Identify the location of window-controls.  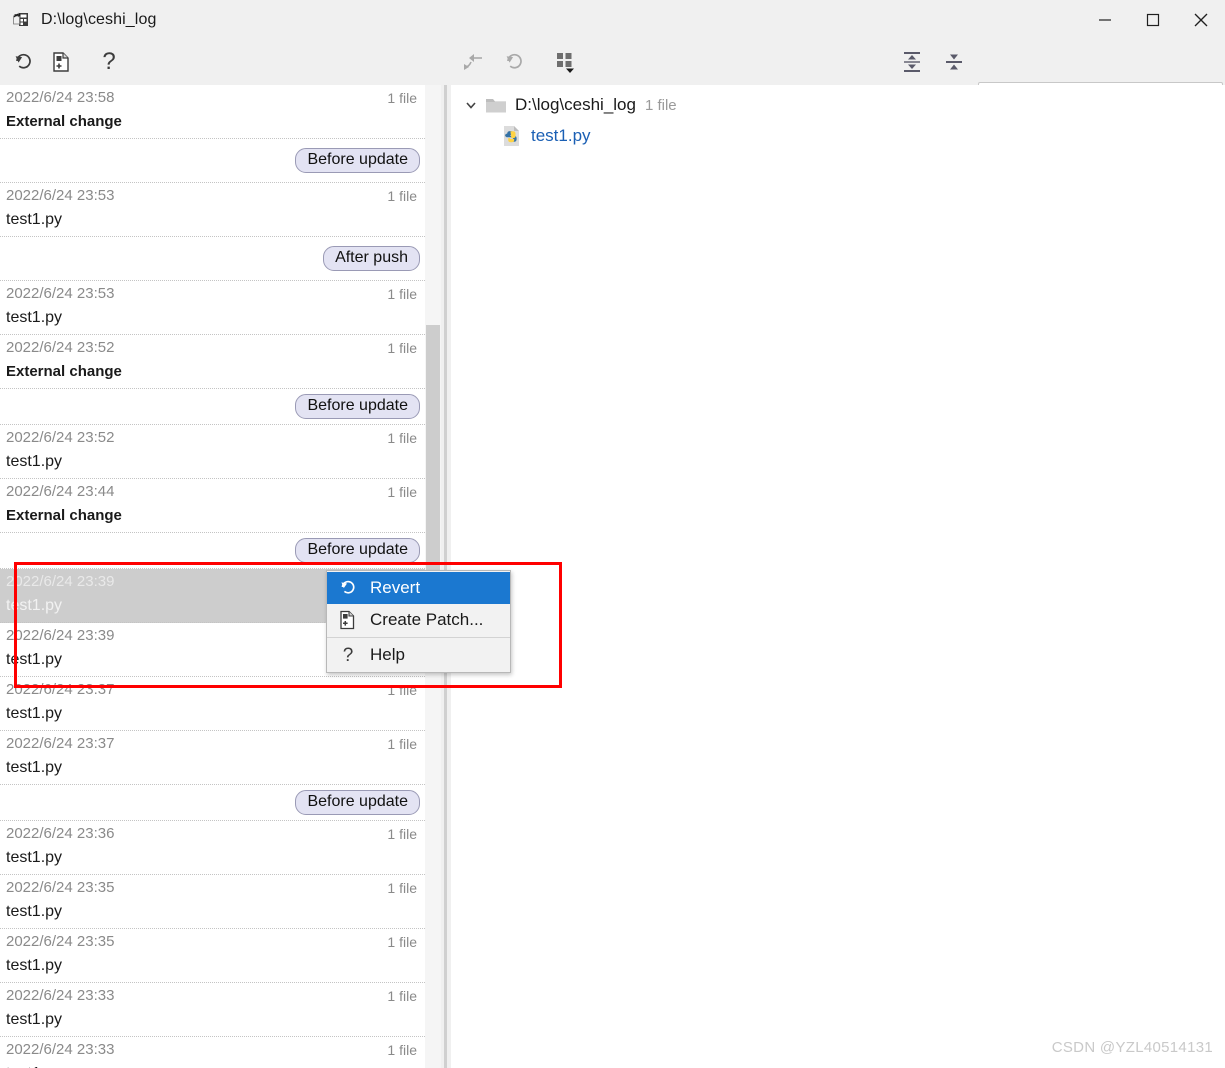
(1153, 19).